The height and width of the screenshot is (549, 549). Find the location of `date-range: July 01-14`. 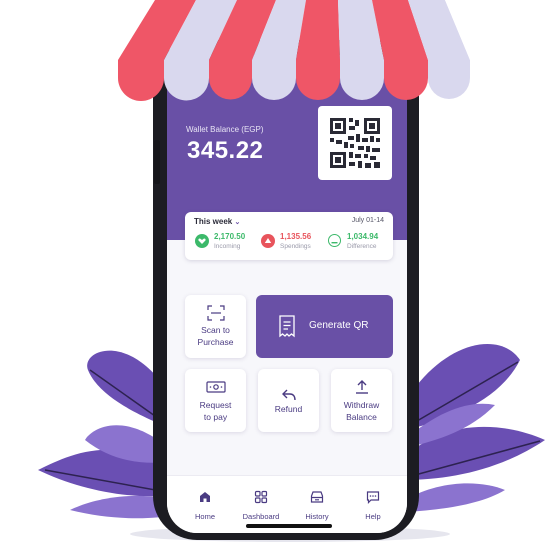

date-range: July 01-14 is located at coordinates (367, 220).